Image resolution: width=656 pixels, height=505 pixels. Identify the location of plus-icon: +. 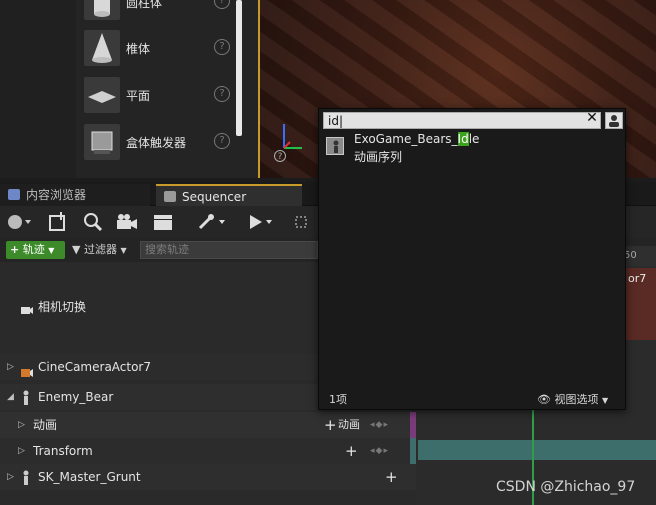
(15, 249).